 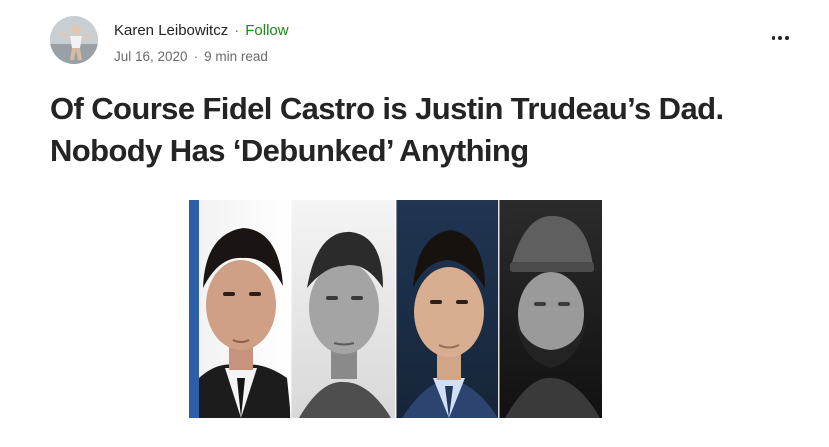 I want to click on read-time: 9 min read, so click(x=236, y=56).